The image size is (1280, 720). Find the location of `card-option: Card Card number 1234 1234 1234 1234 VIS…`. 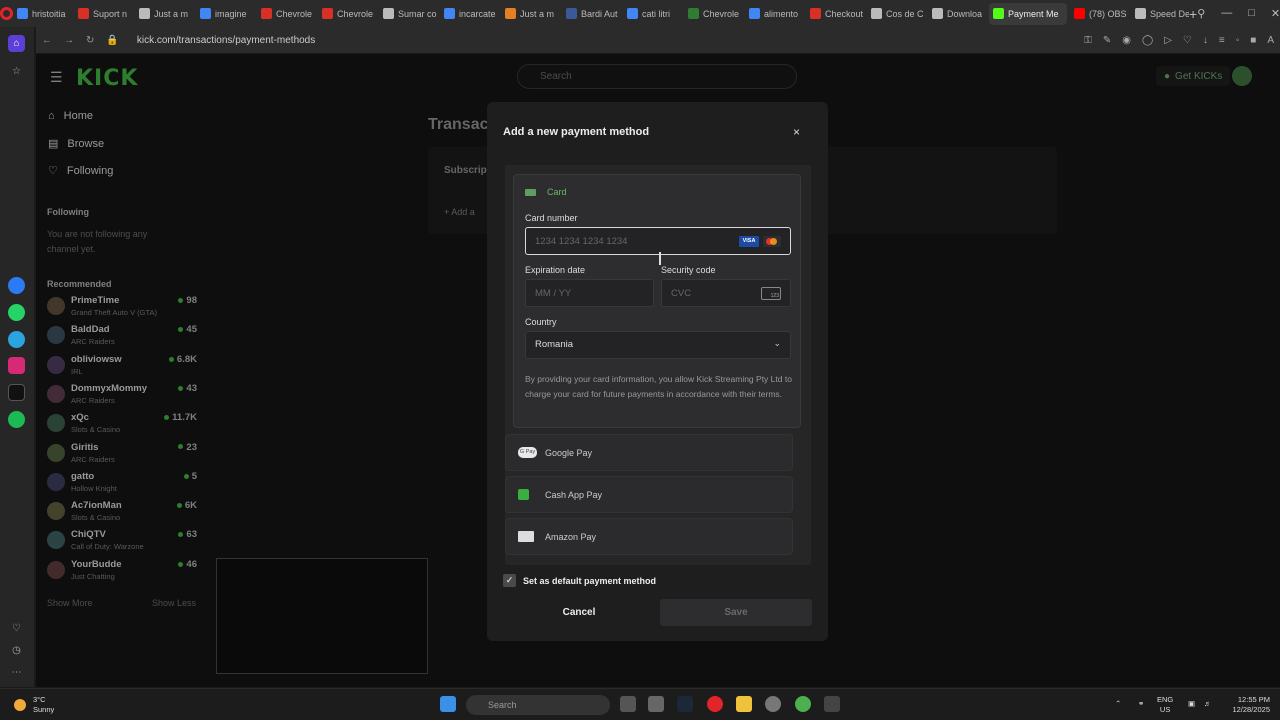

card-option: Card Card number 1234 1234 1234 1234 VIS… is located at coordinates (657, 301).